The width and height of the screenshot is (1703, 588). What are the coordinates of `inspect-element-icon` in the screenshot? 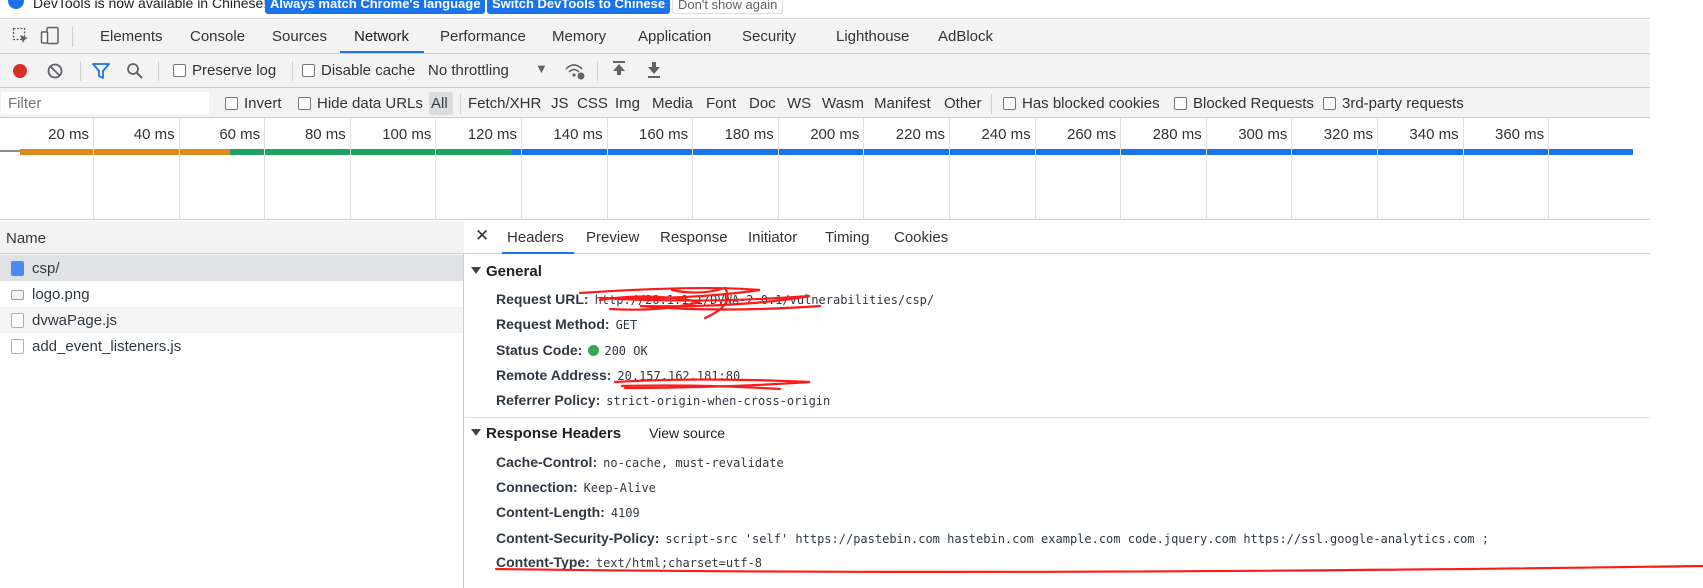 It's located at (21, 36).